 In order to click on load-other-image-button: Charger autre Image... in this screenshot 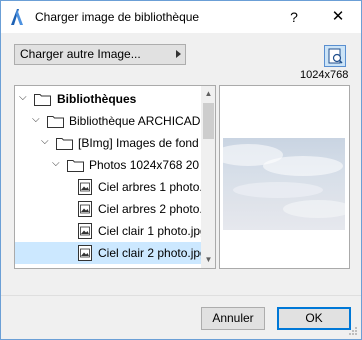, I will do `click(100, 54)`.